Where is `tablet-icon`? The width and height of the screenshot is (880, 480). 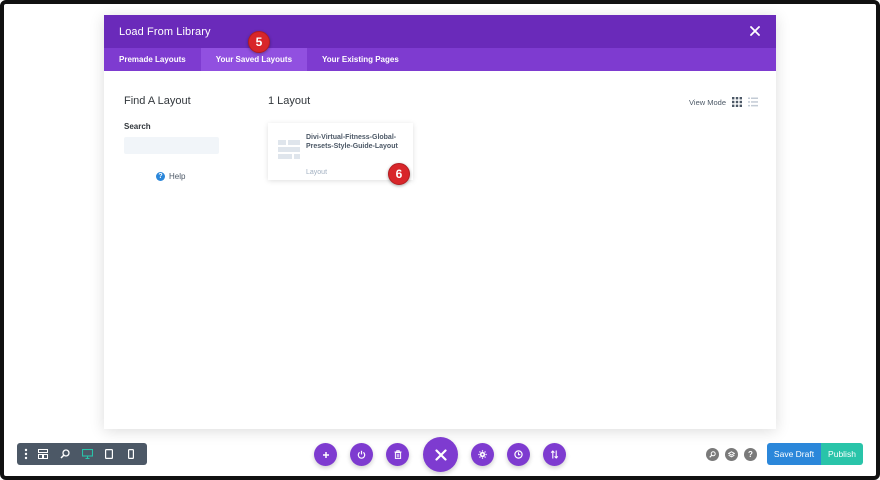
tablet-icon is located at coordinates (109, 454).